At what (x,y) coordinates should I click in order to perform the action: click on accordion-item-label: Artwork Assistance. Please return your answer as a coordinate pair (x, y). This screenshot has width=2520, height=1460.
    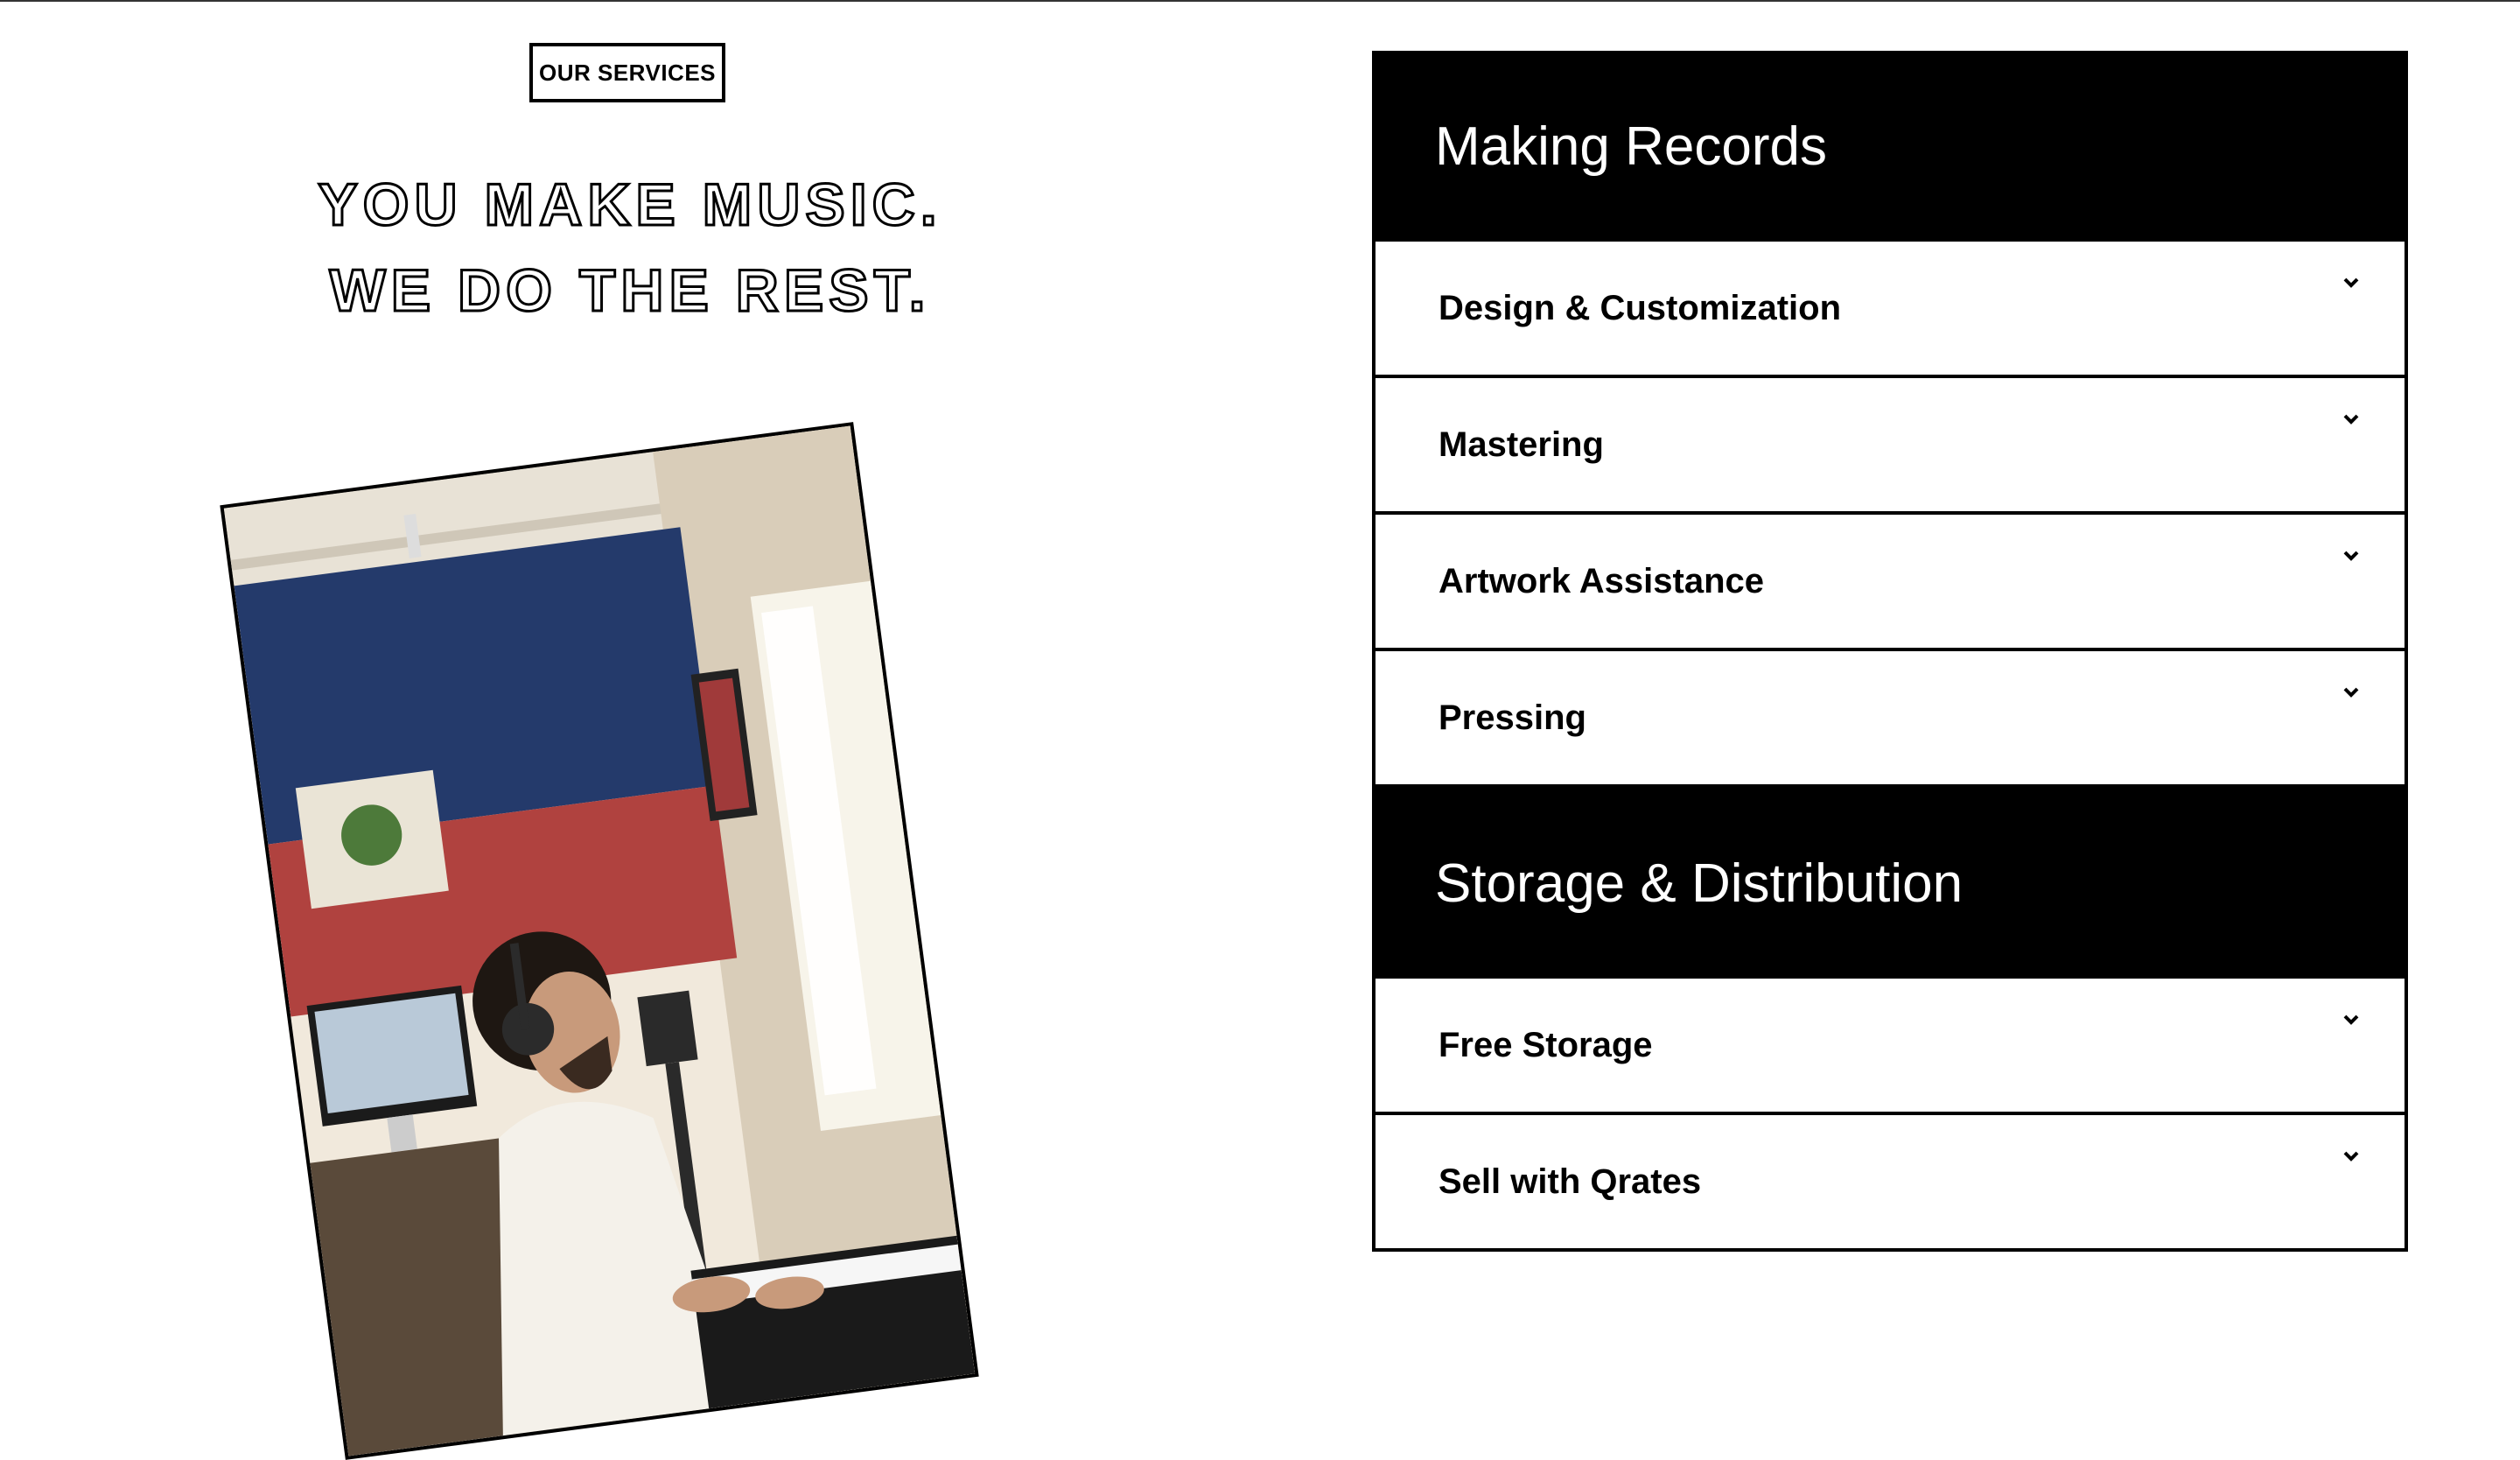
    Looking at the image, I should click on (1601, 580).